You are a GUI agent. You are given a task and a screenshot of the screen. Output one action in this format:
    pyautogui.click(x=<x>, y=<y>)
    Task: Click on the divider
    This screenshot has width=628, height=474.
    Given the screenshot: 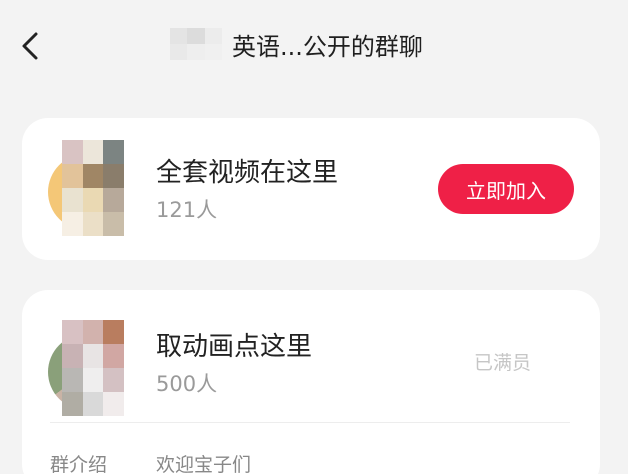 What is the action you would take?
    pyautogui.click(x=310, y=422)
    